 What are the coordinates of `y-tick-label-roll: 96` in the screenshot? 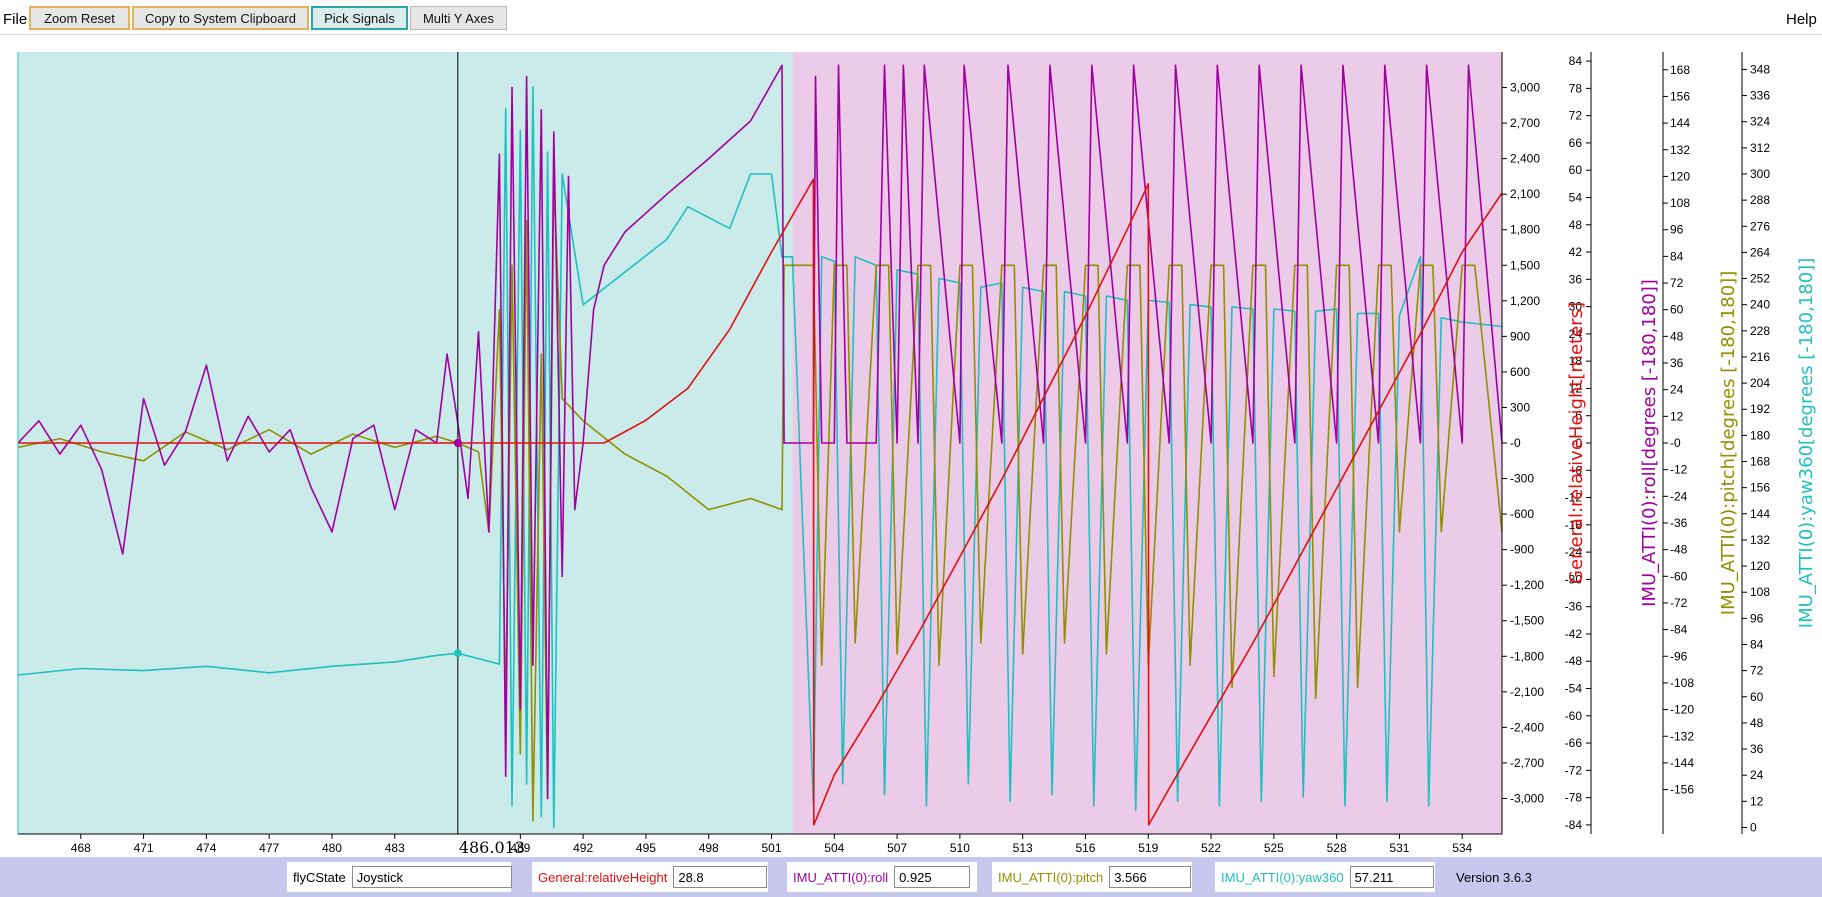 It's located at (1677, 230).